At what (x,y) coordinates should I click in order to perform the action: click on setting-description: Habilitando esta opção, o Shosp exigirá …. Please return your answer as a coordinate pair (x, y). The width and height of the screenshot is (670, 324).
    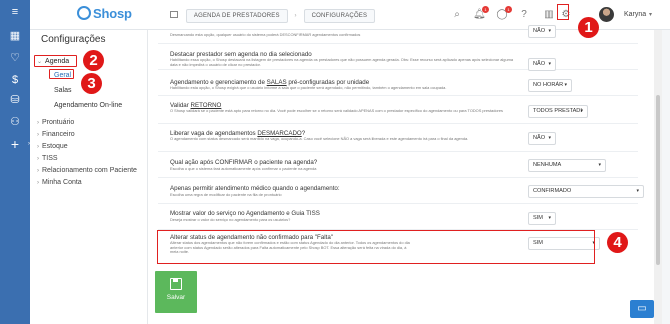
    Looking at the image, I should click on (308, 87).